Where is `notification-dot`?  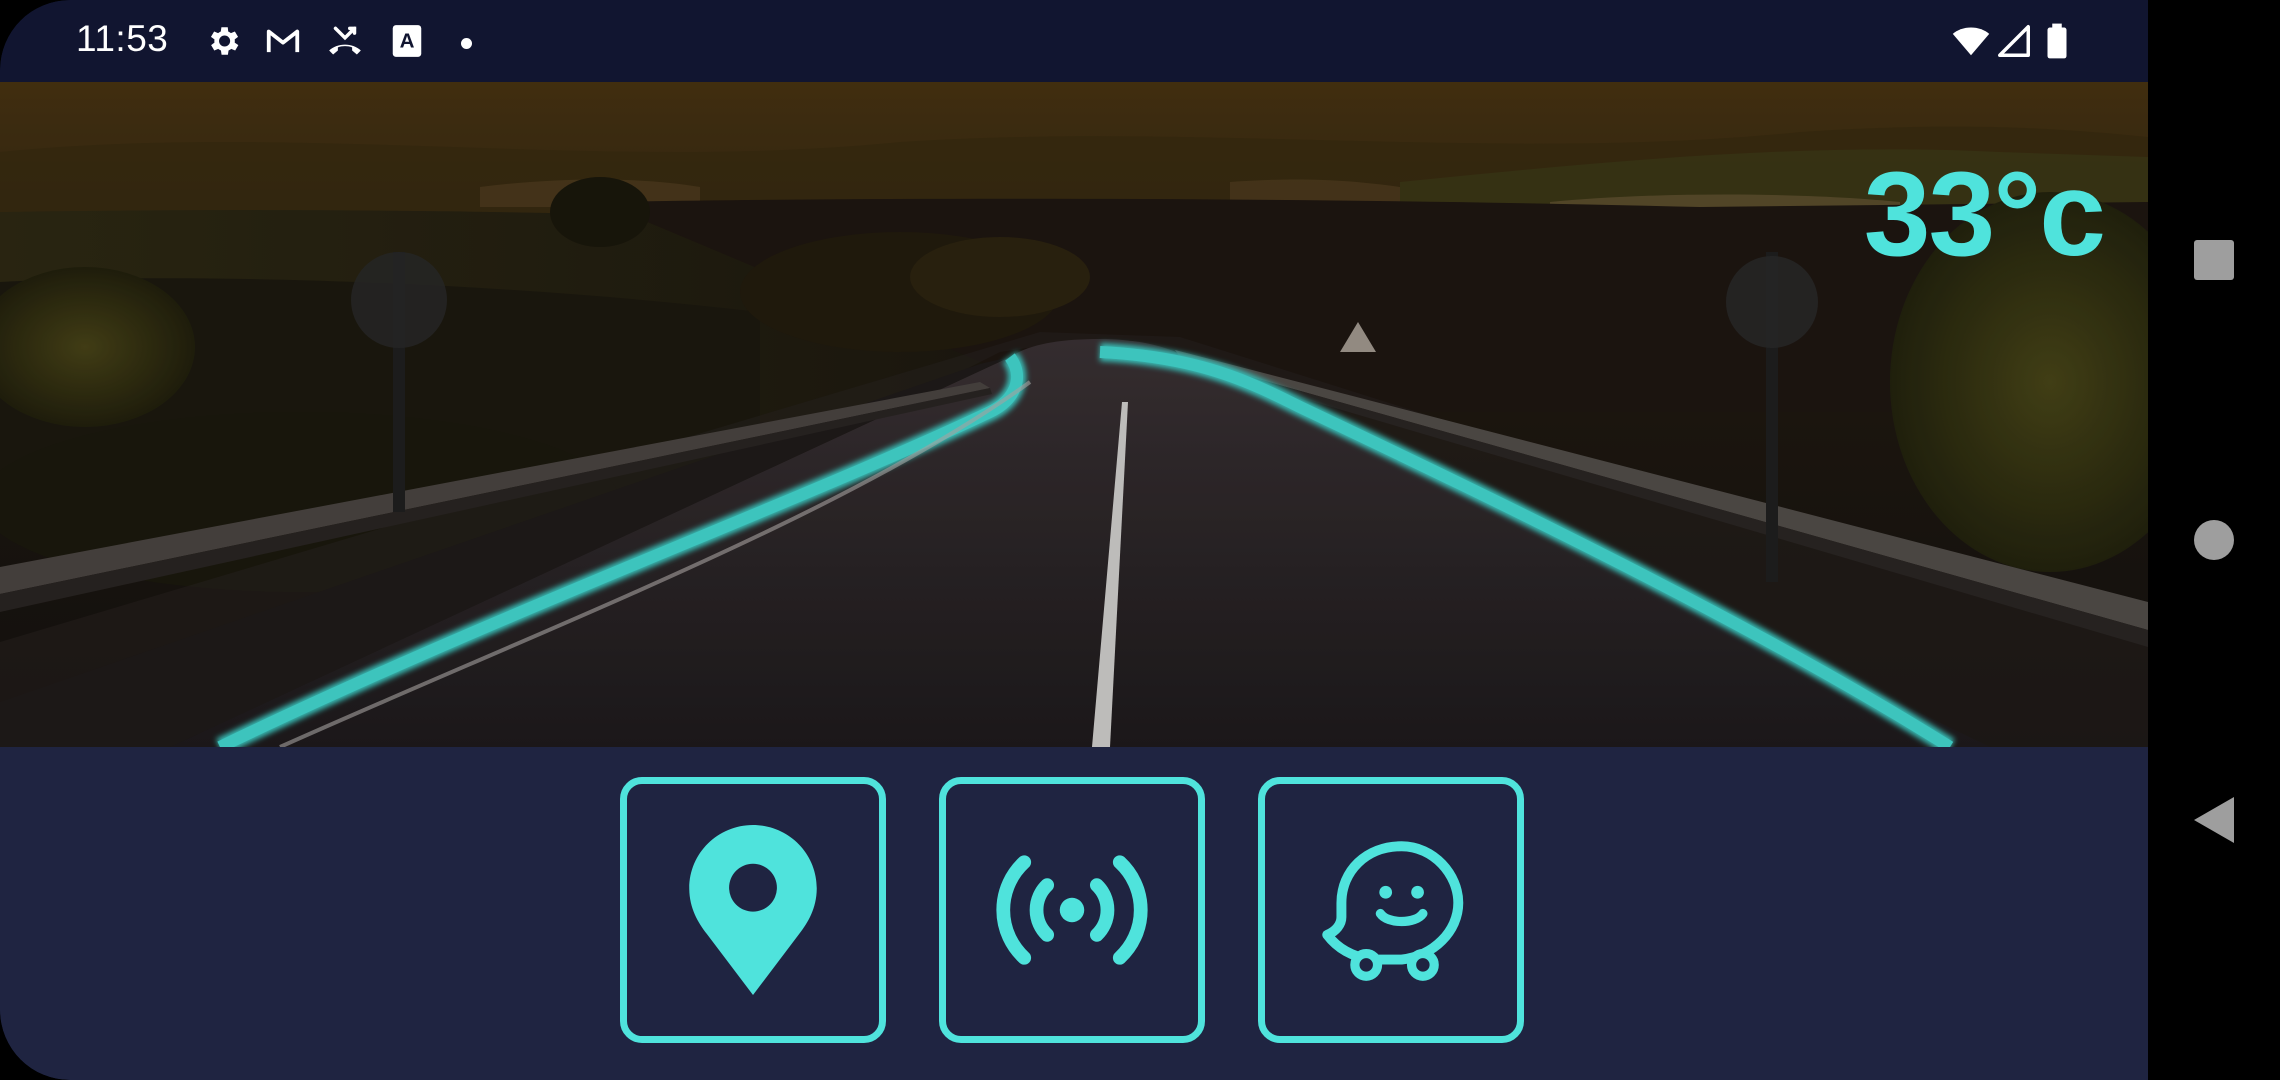
notification-dot is located at coordinates (466, 43).